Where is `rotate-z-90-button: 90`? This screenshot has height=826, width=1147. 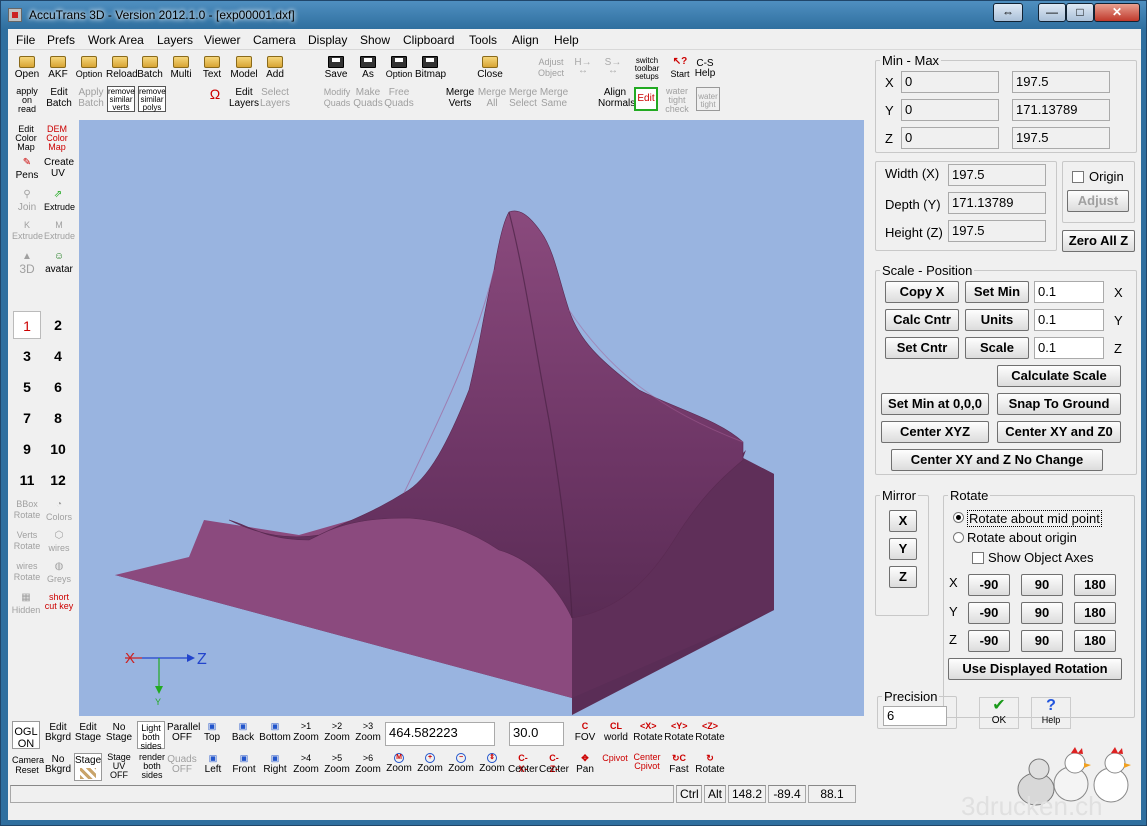
rotate-z-90-button: 90 is located at coordinates (1042, 641).